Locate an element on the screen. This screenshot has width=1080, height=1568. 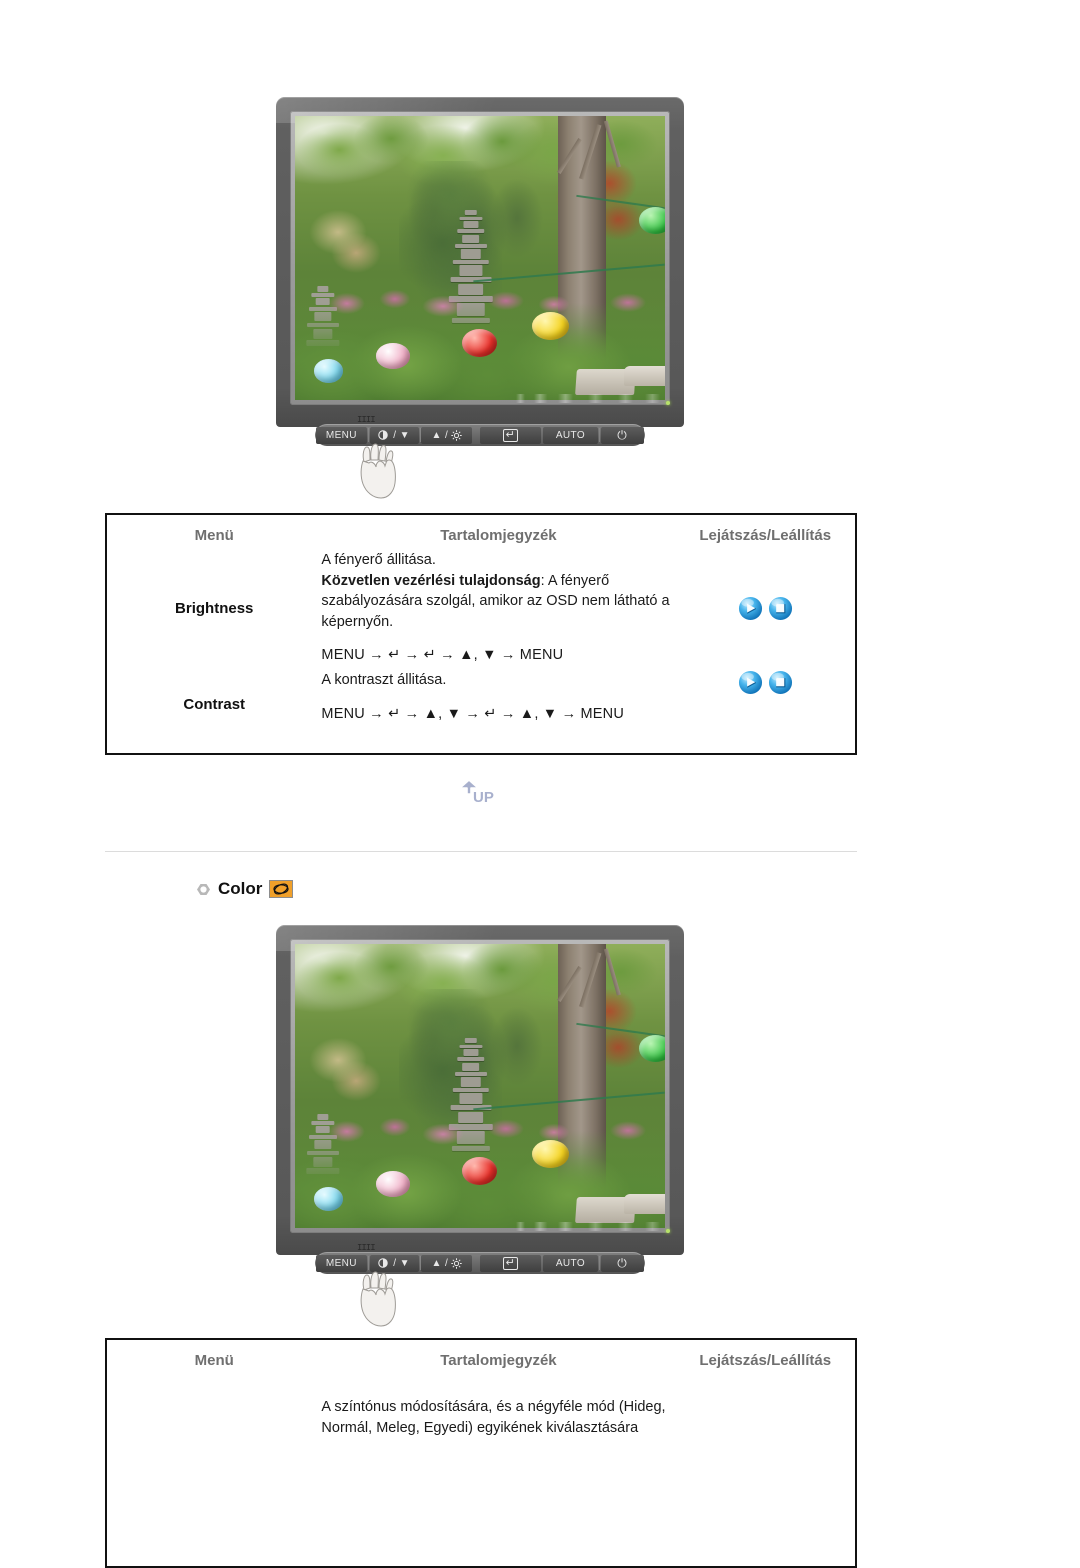
color-monitor-control-bar: IIII MENU / ▼ ▲ / ↵ AUTO ⏻ is located at coordinates (480, 1285).